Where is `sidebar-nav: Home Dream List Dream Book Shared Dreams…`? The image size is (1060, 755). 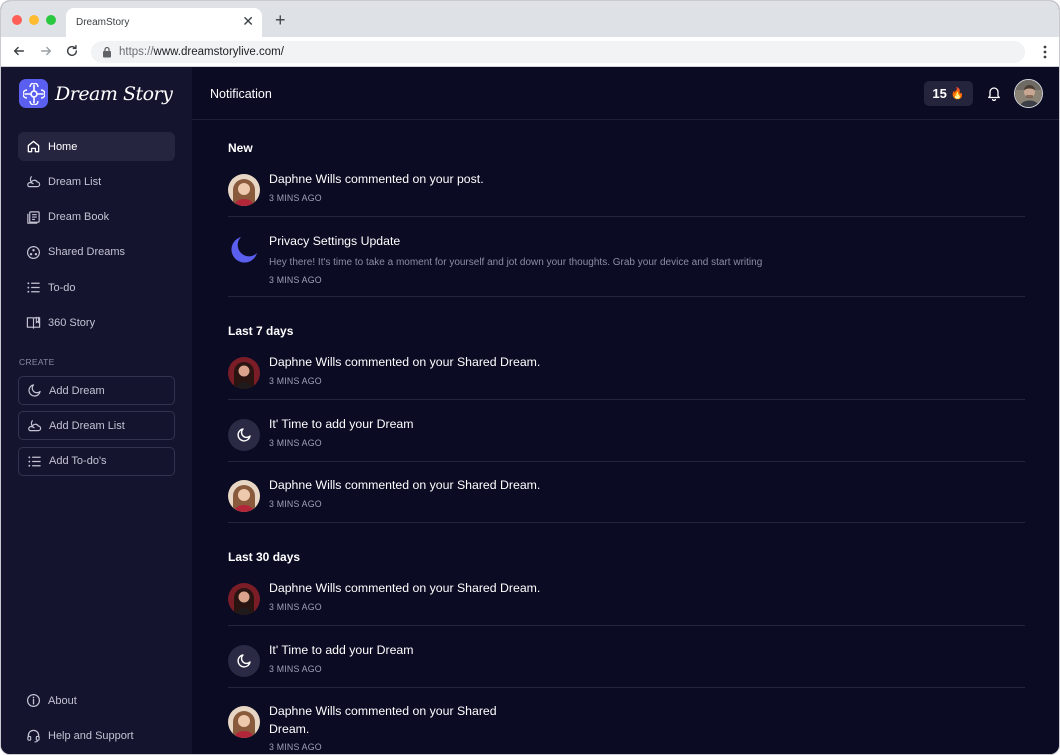 sidebar-nav: Home Dream List Dream Book Shared Dreams… is located at coordinates (96, 238).